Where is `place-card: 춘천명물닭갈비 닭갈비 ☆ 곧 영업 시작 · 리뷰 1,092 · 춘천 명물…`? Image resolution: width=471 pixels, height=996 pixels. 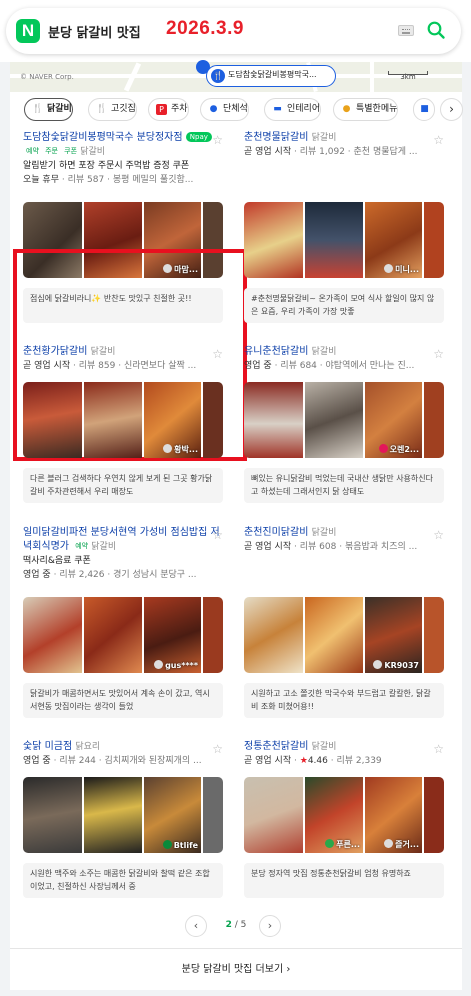
place-card: 춘천명물닭갈비 닭갈비 ☆ 곧 영업 시작 · 리뷰 1,092 · 춘천 명물… is located at coordinates (344, 227).